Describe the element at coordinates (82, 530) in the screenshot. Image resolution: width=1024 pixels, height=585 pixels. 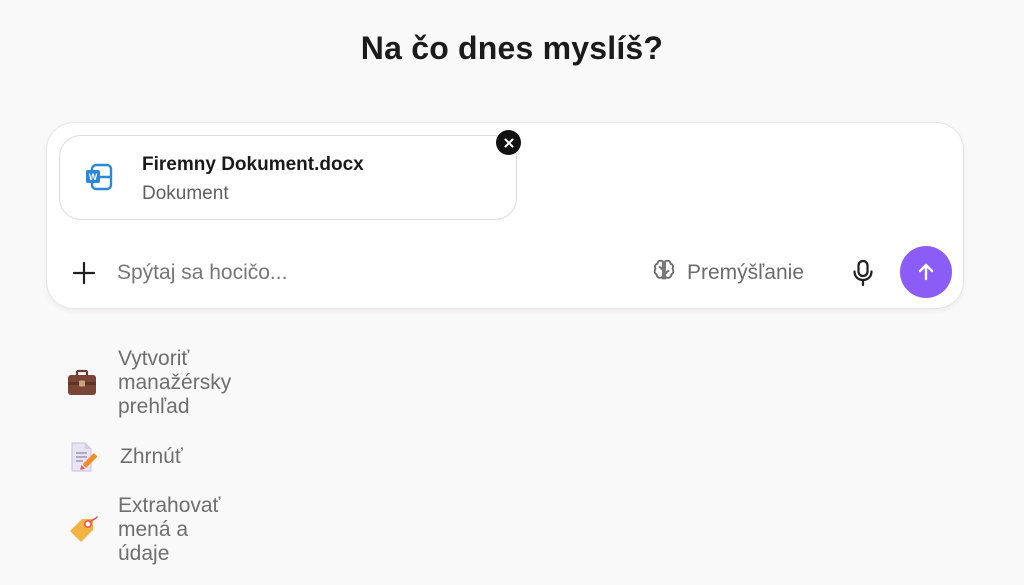
I see `tag-icon` at that location.